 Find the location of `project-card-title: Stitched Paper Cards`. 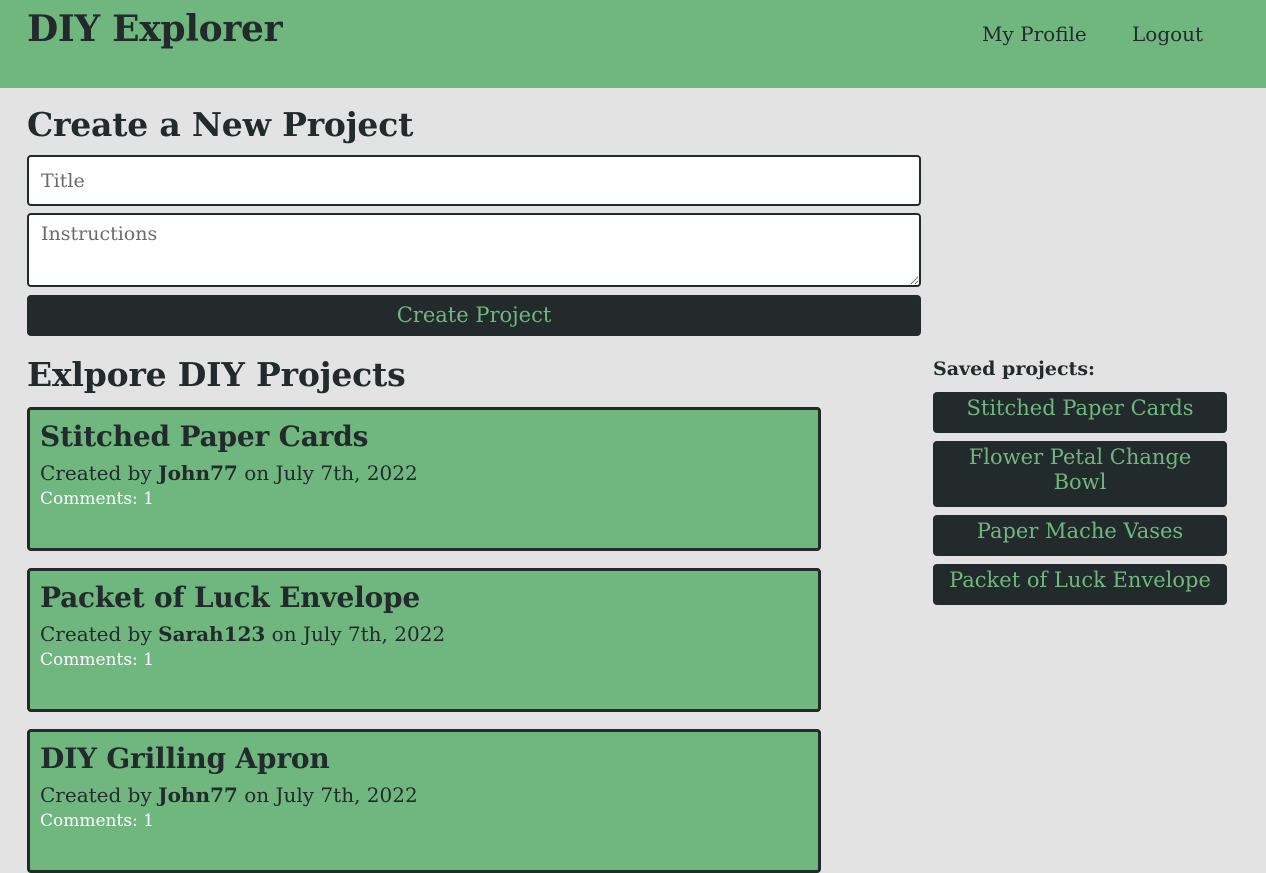

project-card-title: Stitched Paper Cards is located at coordinates (424, 437).